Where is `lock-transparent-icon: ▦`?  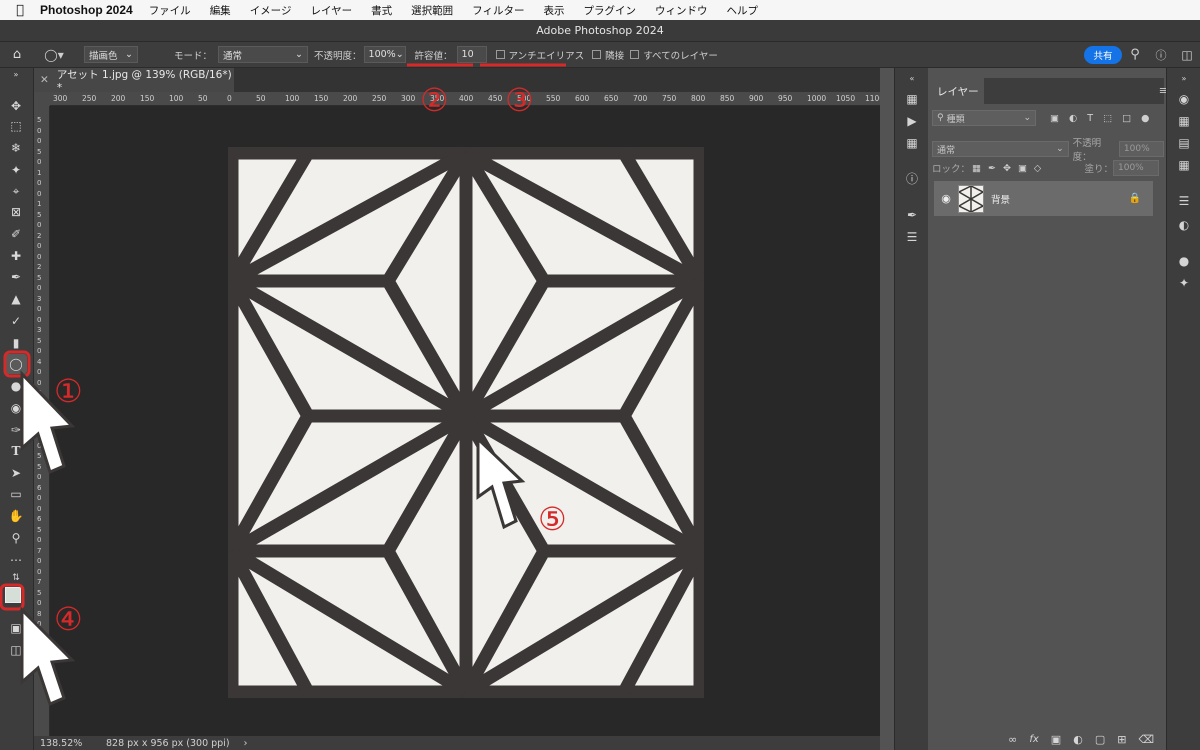
lock-transparent-icon: ▦ is located at coordinates (976, 168).